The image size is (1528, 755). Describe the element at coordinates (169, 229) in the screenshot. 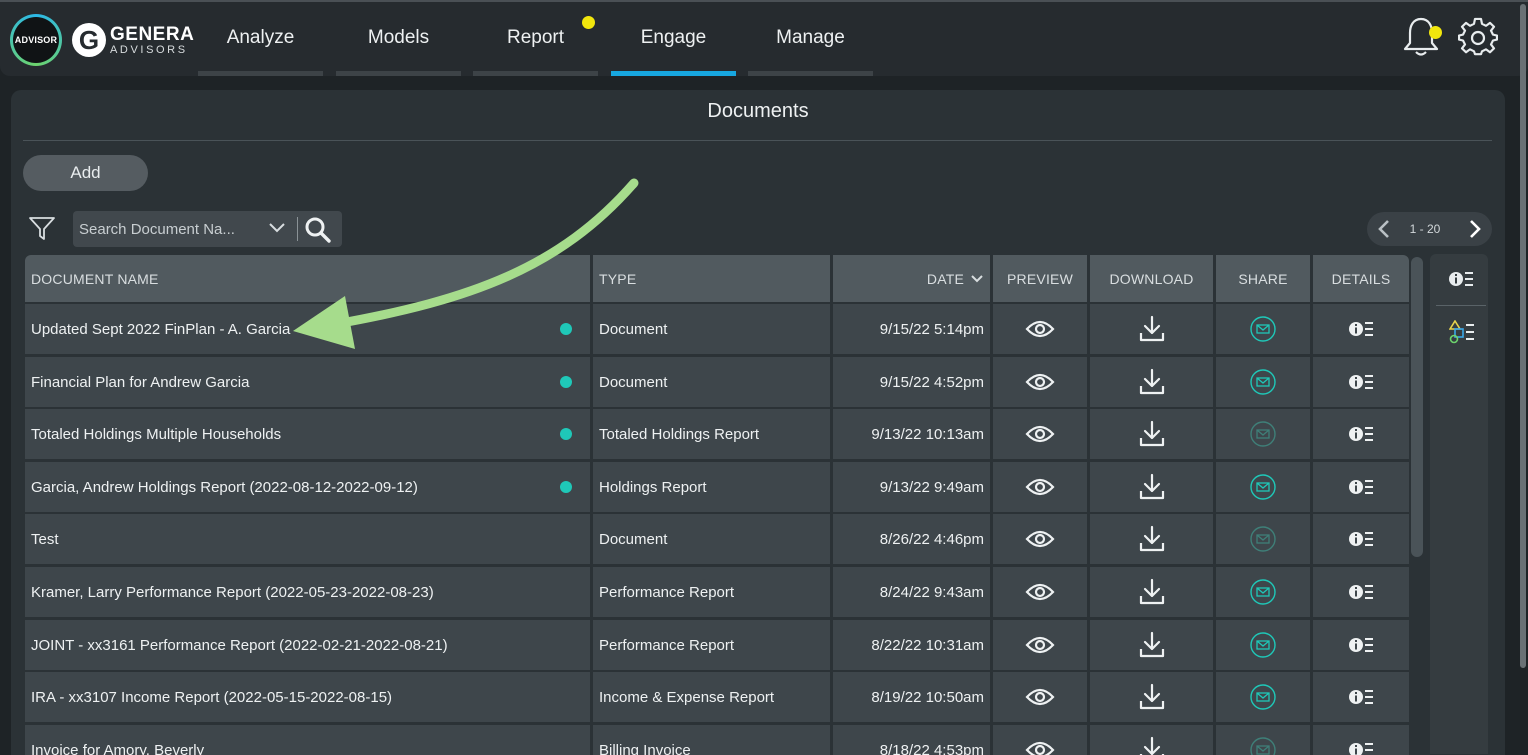

I see `search-input` at that location.